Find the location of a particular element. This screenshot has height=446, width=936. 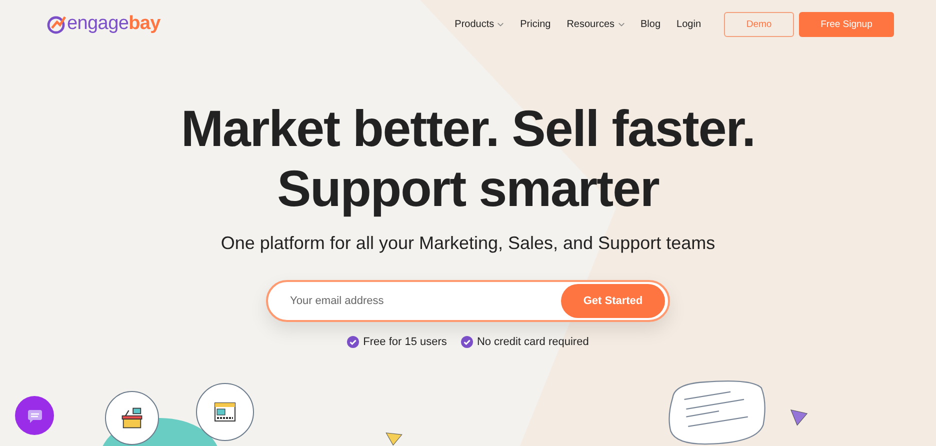

chat-button is located at coordinates (34, 415).